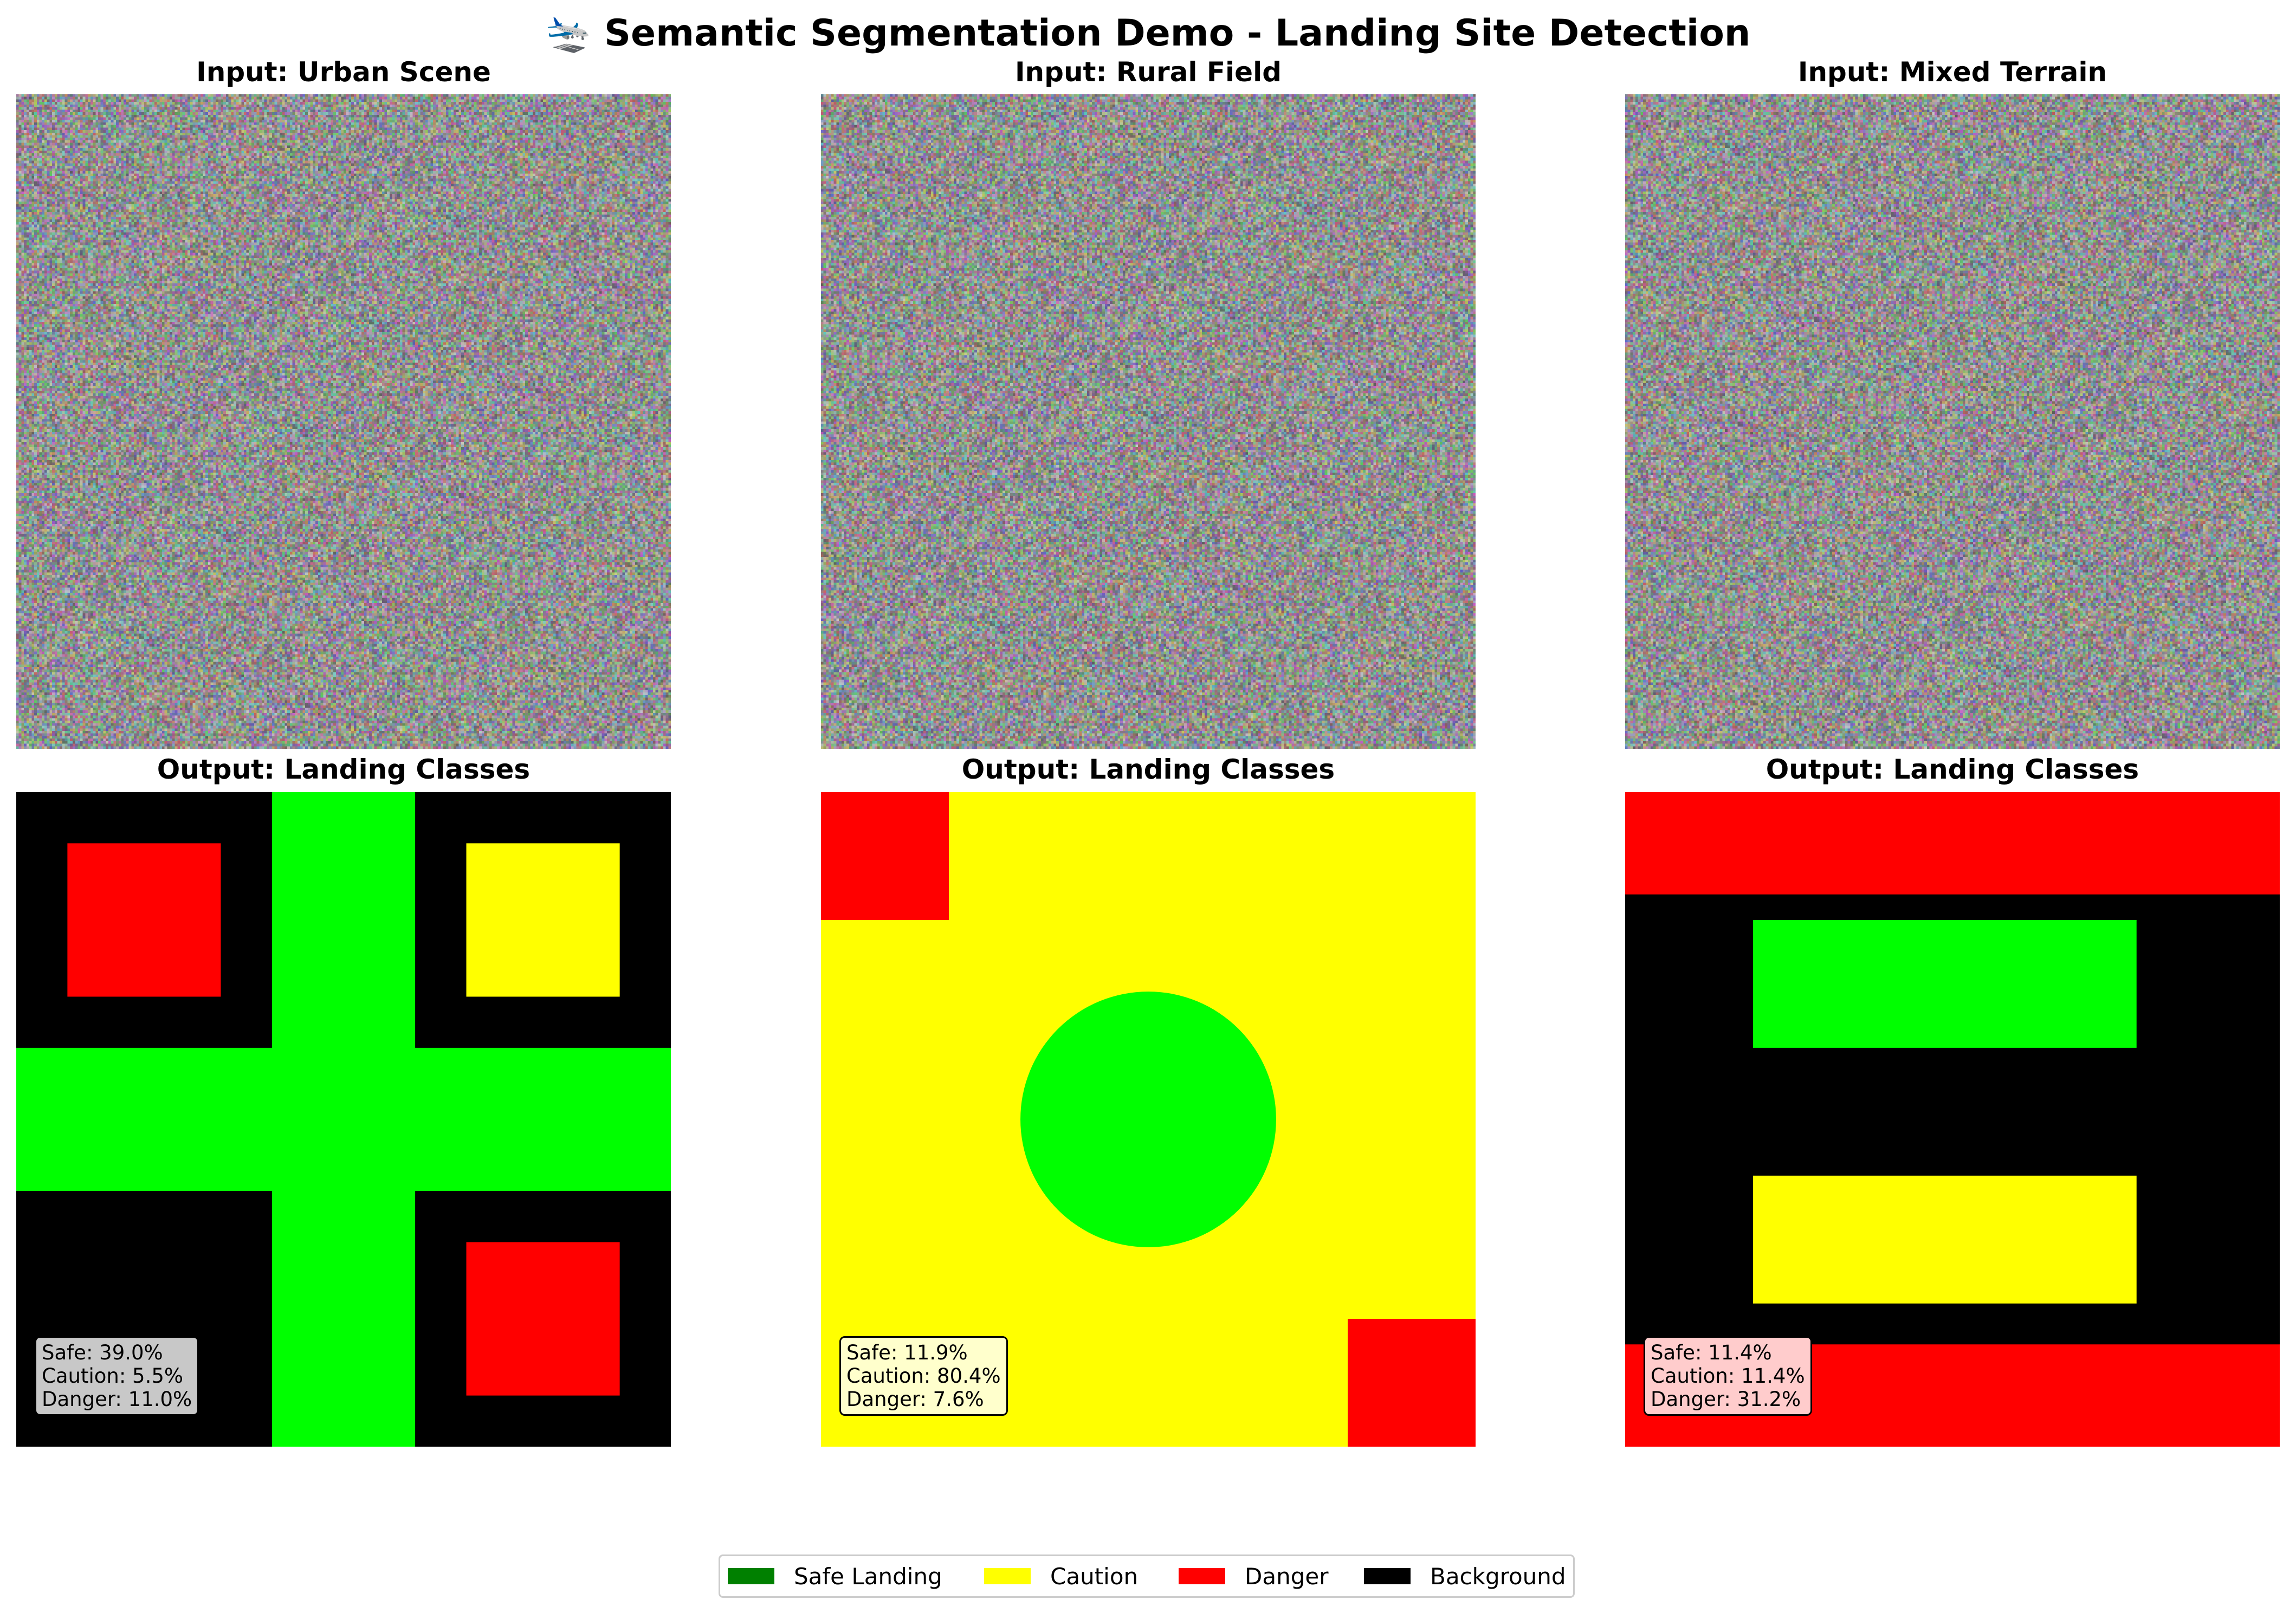  What do you see at coordinates (1287, 1576) in the screenshot?
I see `legend-label-danger: Danger` at bounding box center [1287, 1576].